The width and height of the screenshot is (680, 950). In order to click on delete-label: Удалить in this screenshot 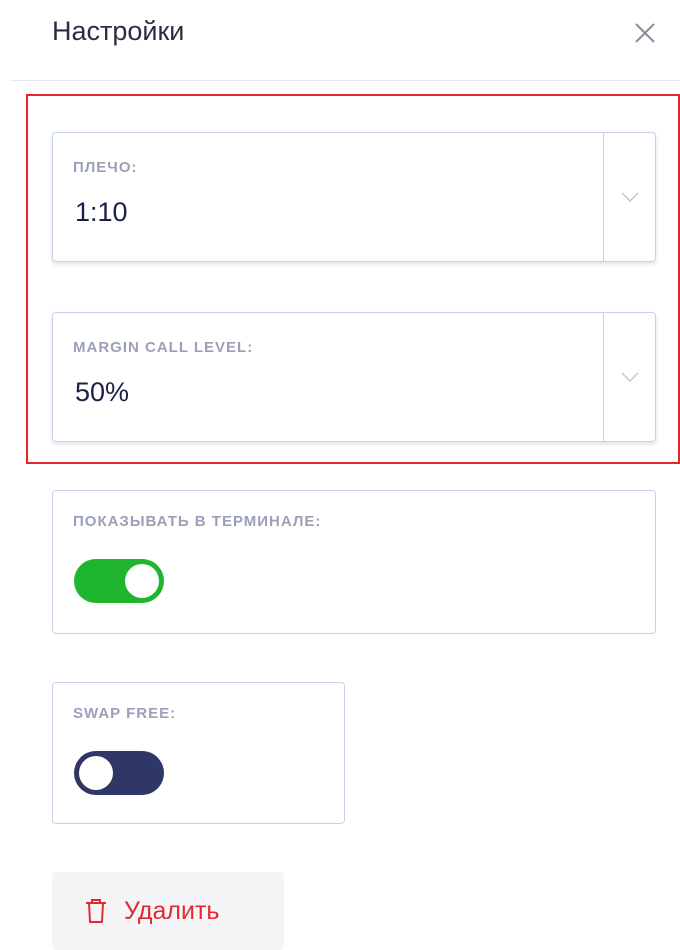, I will do `click(172, 910)`.